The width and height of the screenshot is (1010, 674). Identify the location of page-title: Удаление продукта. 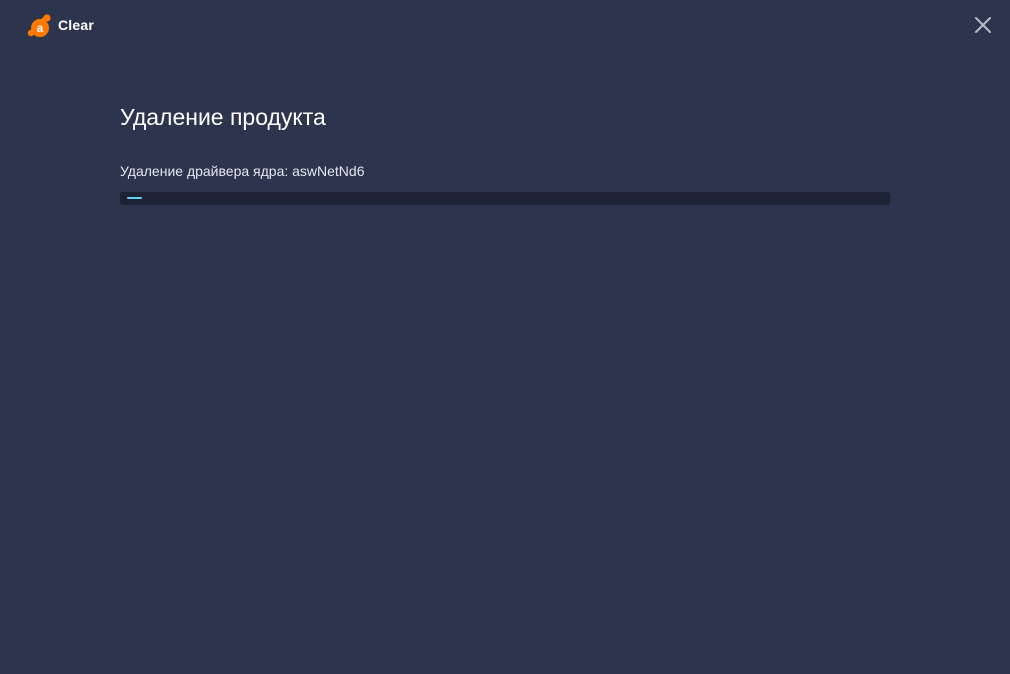
(223, 117).